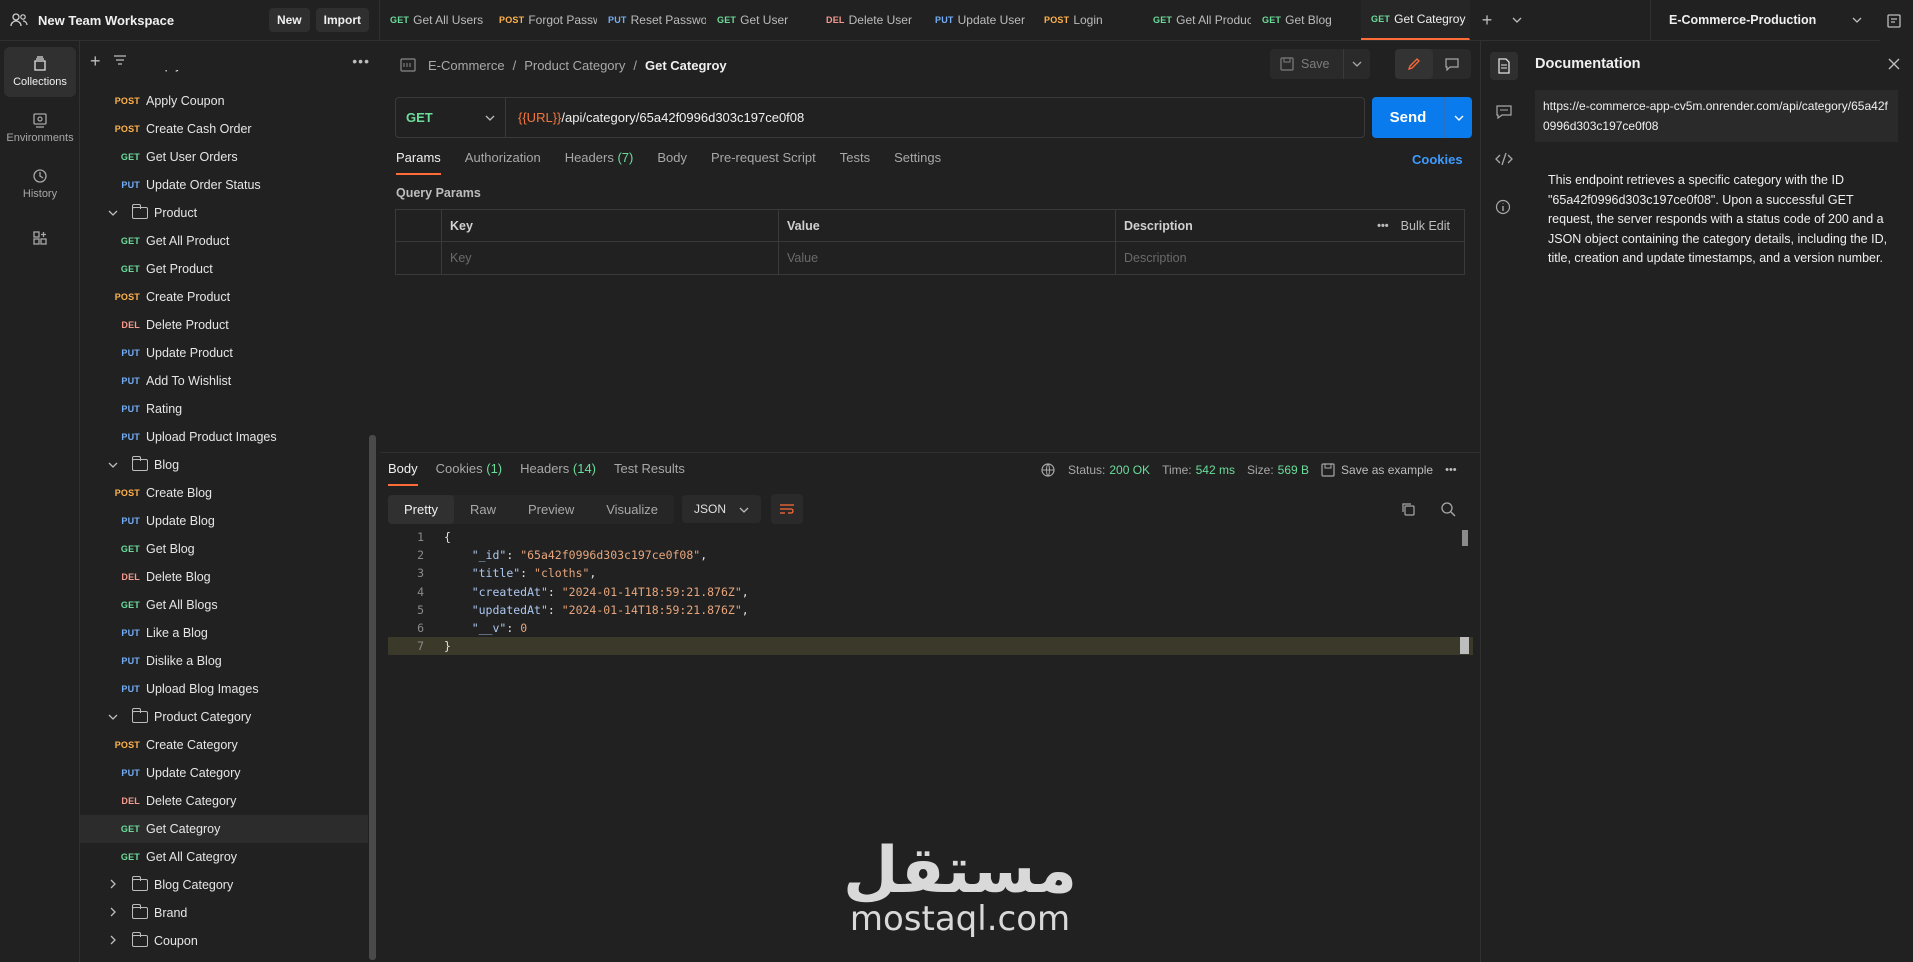 The height and width of the screenshot is (962, 1913). Describe the element at coordinates (224, 829) in the screenshot. I see `request-item: GET Get Categroy` at that location.